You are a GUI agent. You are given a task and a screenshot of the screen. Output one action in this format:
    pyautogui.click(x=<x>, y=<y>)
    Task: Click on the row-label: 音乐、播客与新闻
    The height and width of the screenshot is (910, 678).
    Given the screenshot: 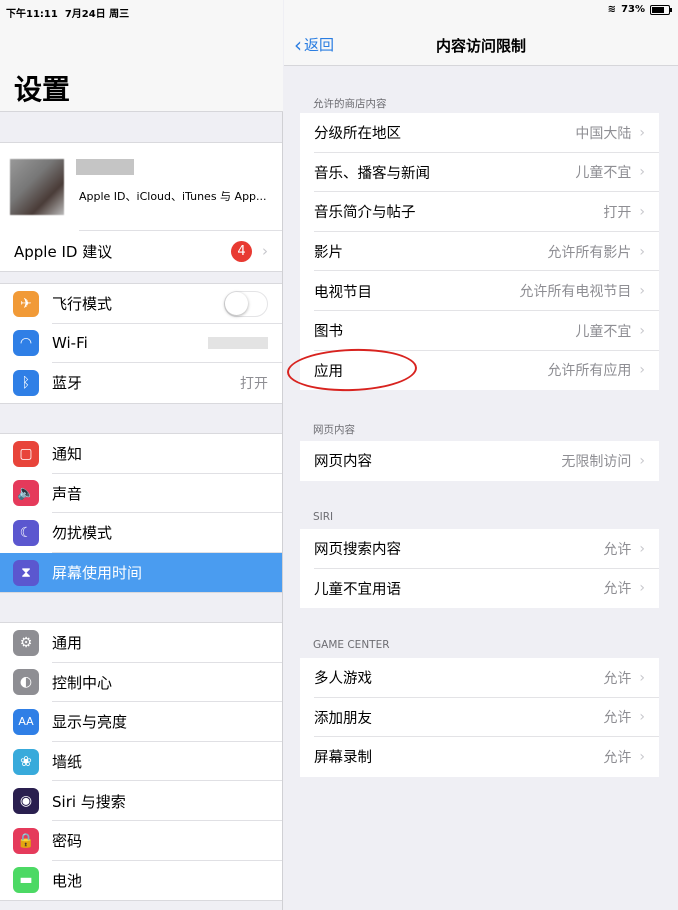 What is the action you would take?
    pyautogui.click(x=372, y=173)
    